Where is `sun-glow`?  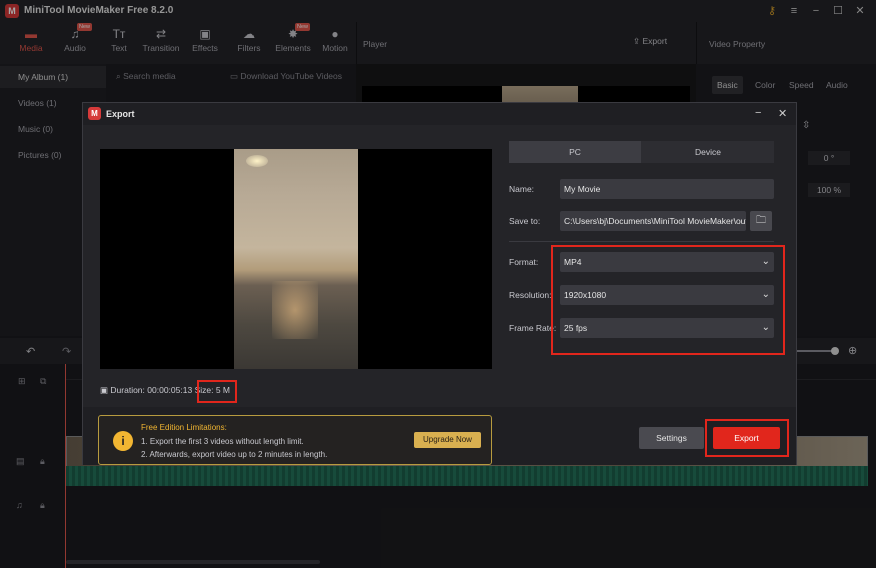 sun-glow is located at coordinates (257, 161).